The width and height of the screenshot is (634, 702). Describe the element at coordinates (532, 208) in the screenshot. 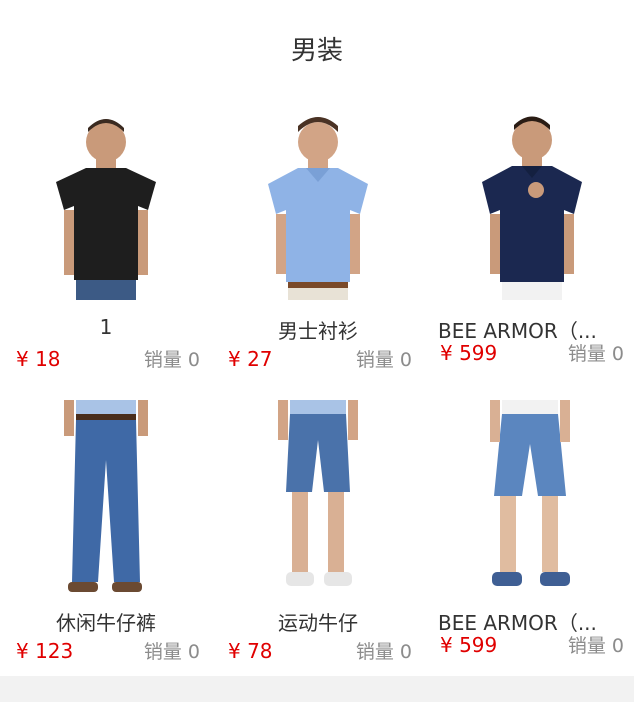

I see `navy-polo-model-icon` at that location.